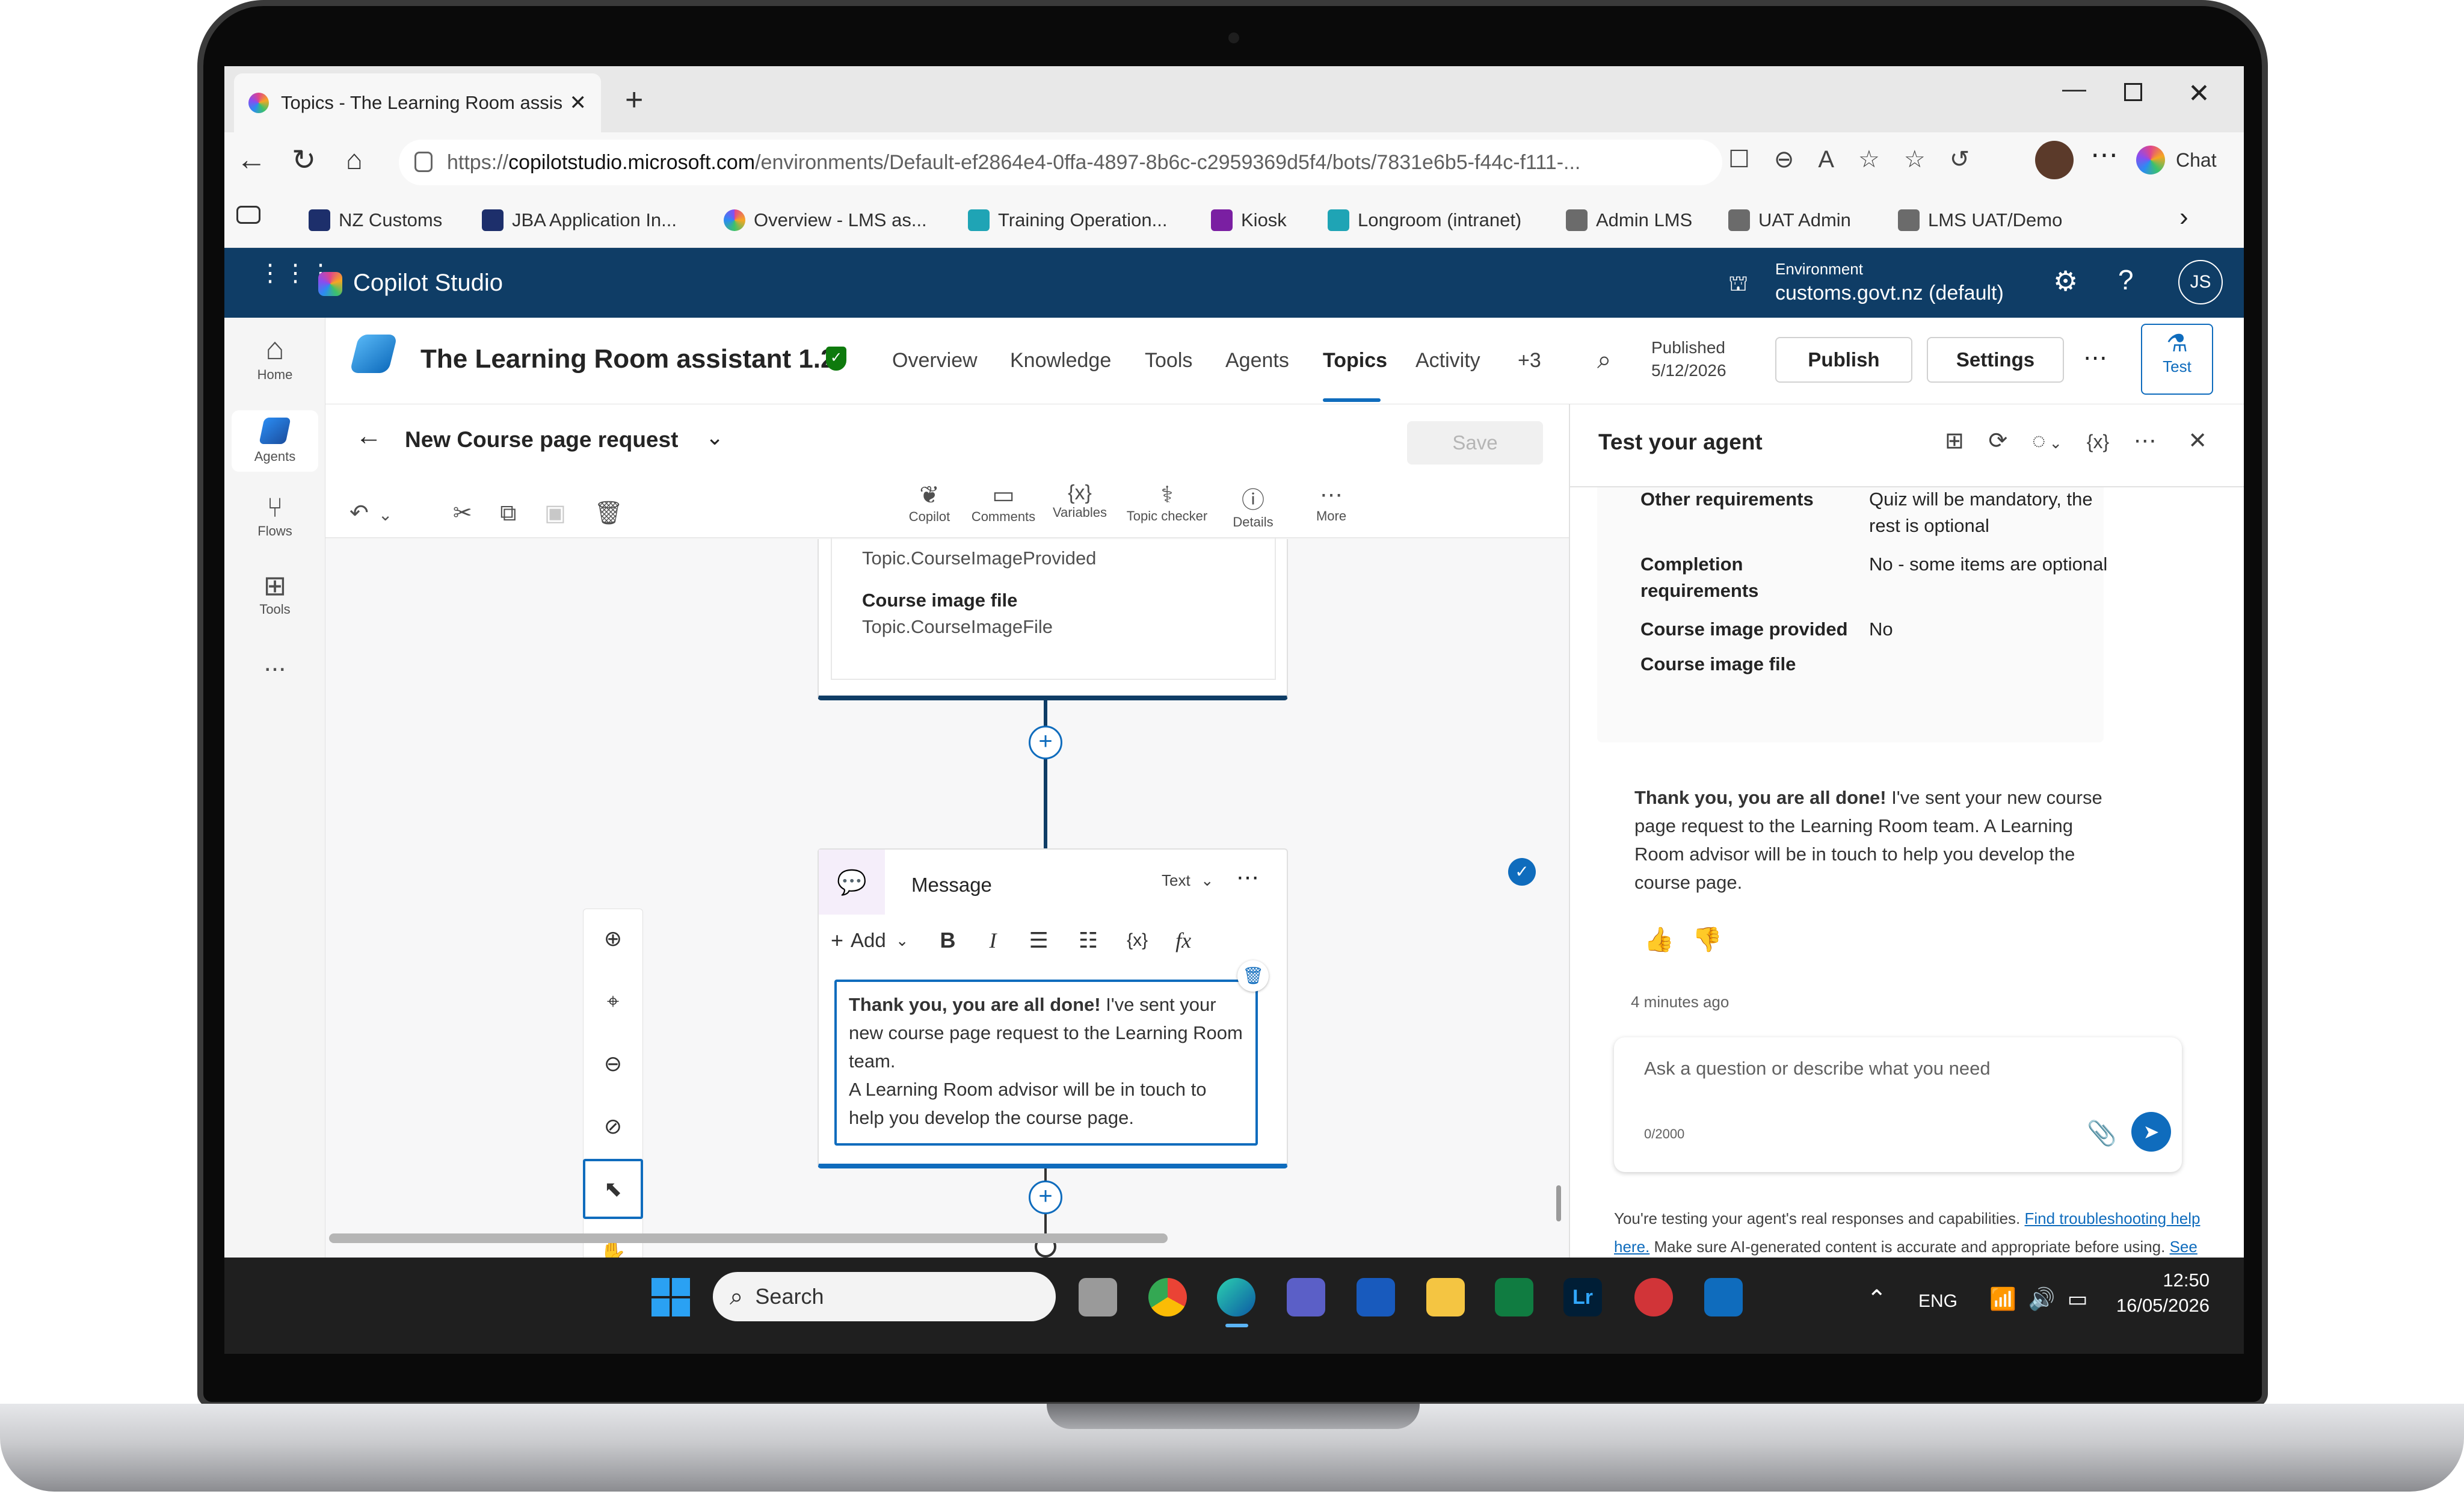 The width and height of the screenshot is (2464, 1500). I want to click on edge-icon, so click(1236, 1297).